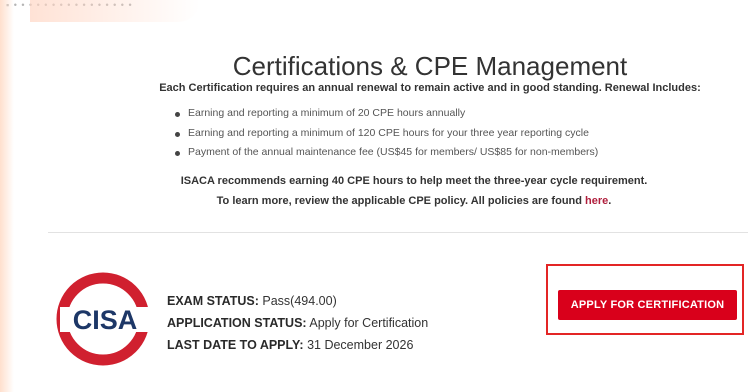 This screenshot has width=748, height=392. What do you see at coordinates (596, 201) in the screenshot?
I see `policies-here-link: here` at bounding box center [596, 201].